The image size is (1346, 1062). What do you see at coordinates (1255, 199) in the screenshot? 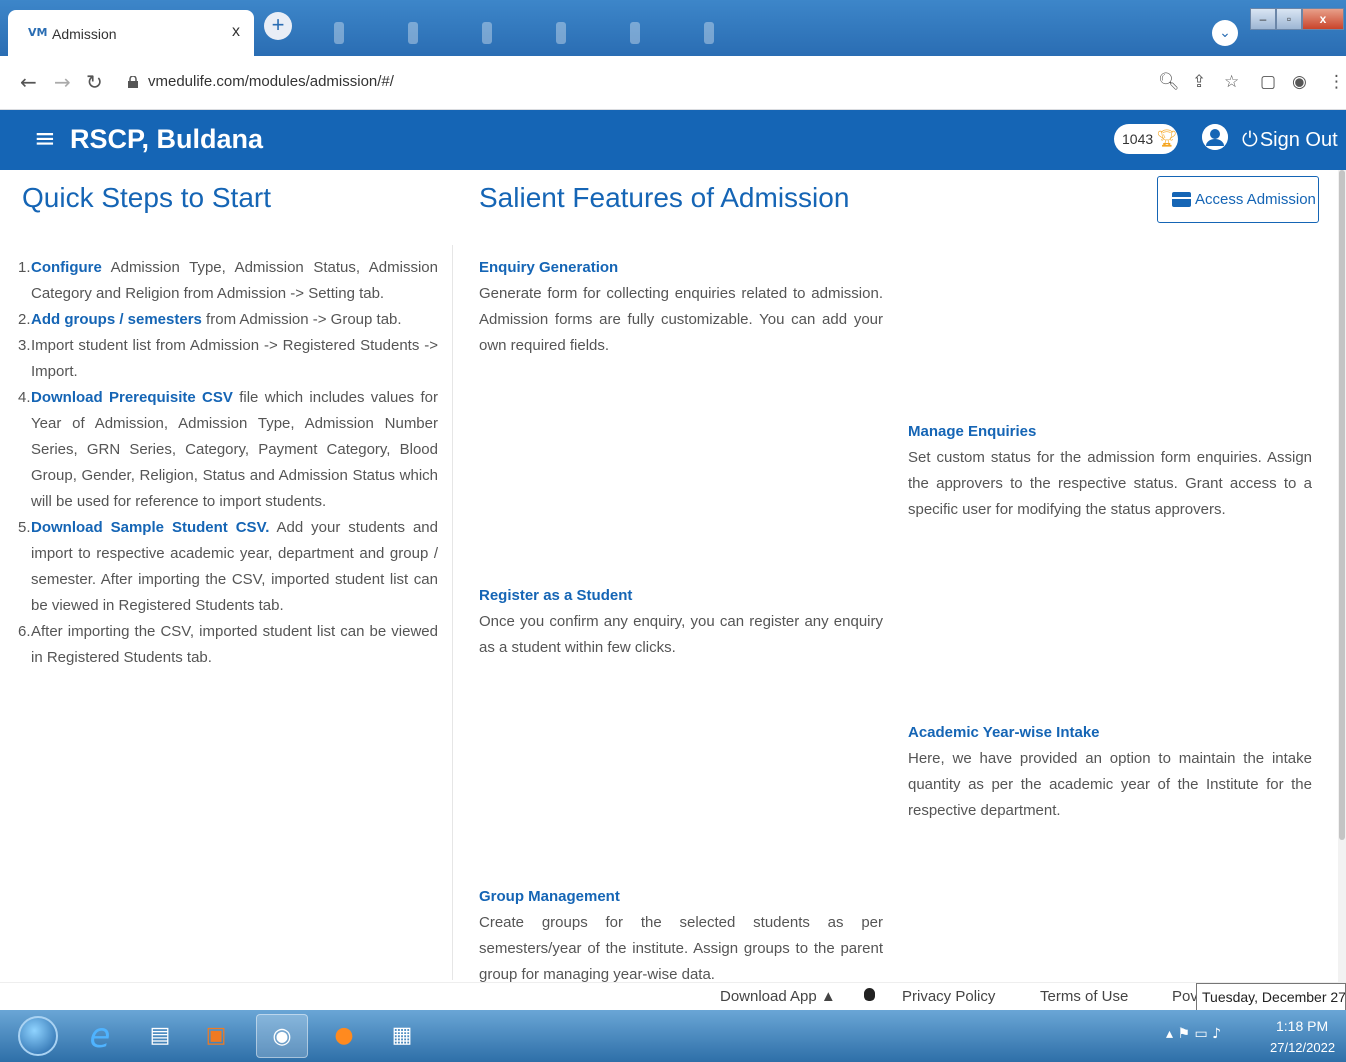
I see `access-admission-label: Access Admission` at bounding box center [1255, 199].